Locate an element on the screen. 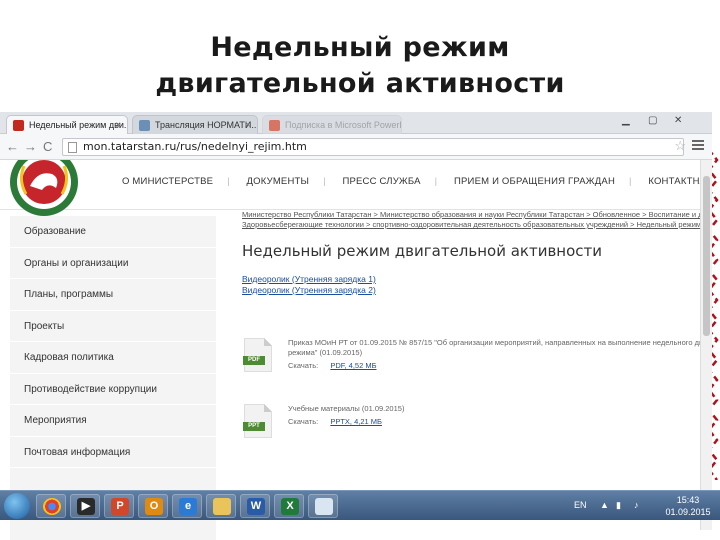 Image resolution: width=720 pixels, height=540 pixels. video-link-2: Видеоролик (Утренняя зарядка 2) is located at coordinates (477, 290).